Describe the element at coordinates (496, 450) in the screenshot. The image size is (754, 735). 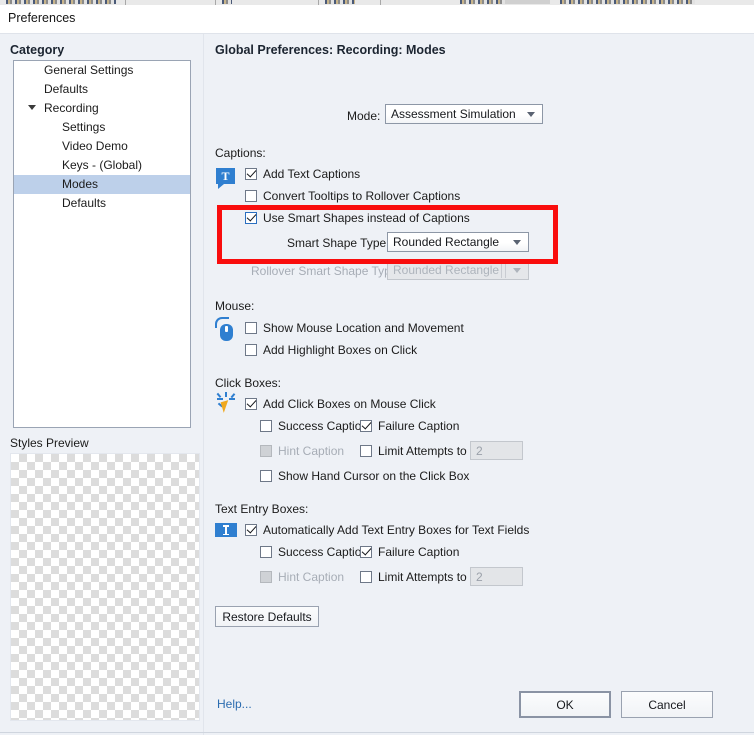
I see `click-boxes-limit-attempts-input: 2` at that location.